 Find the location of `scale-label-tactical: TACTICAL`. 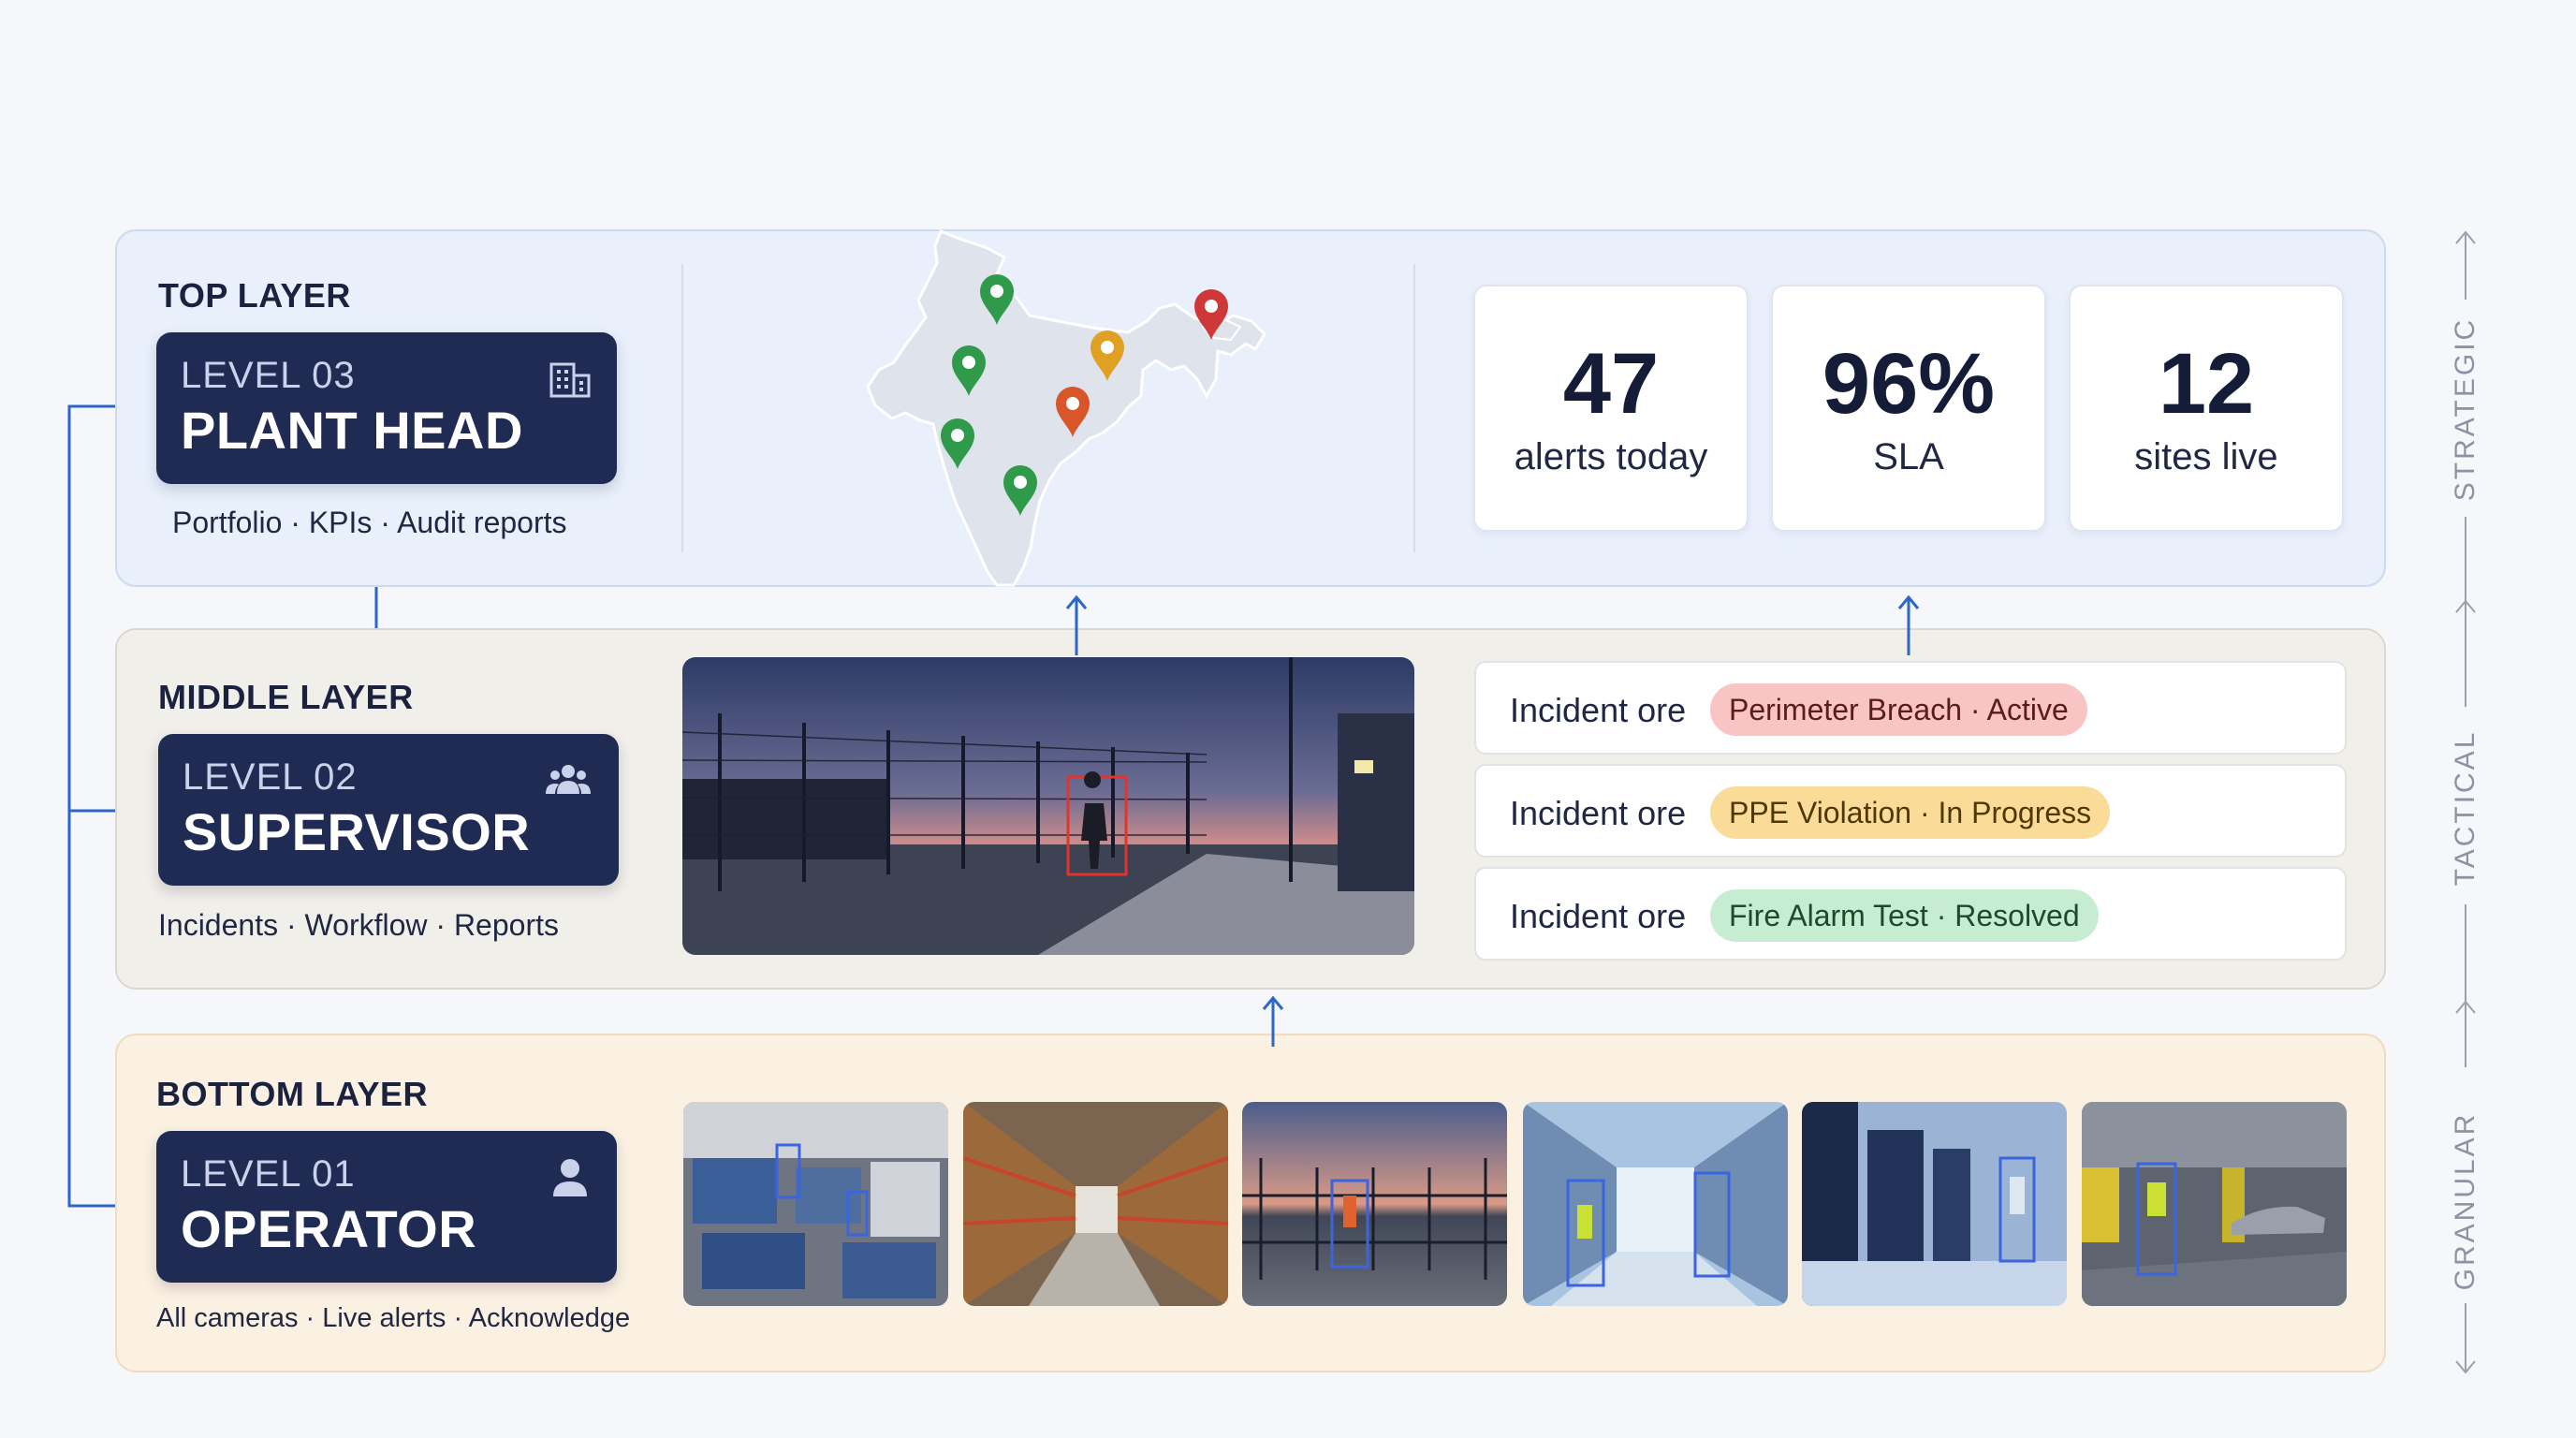

scale-label-tactical: TACTICAL is located at coordinates (2465, 808).